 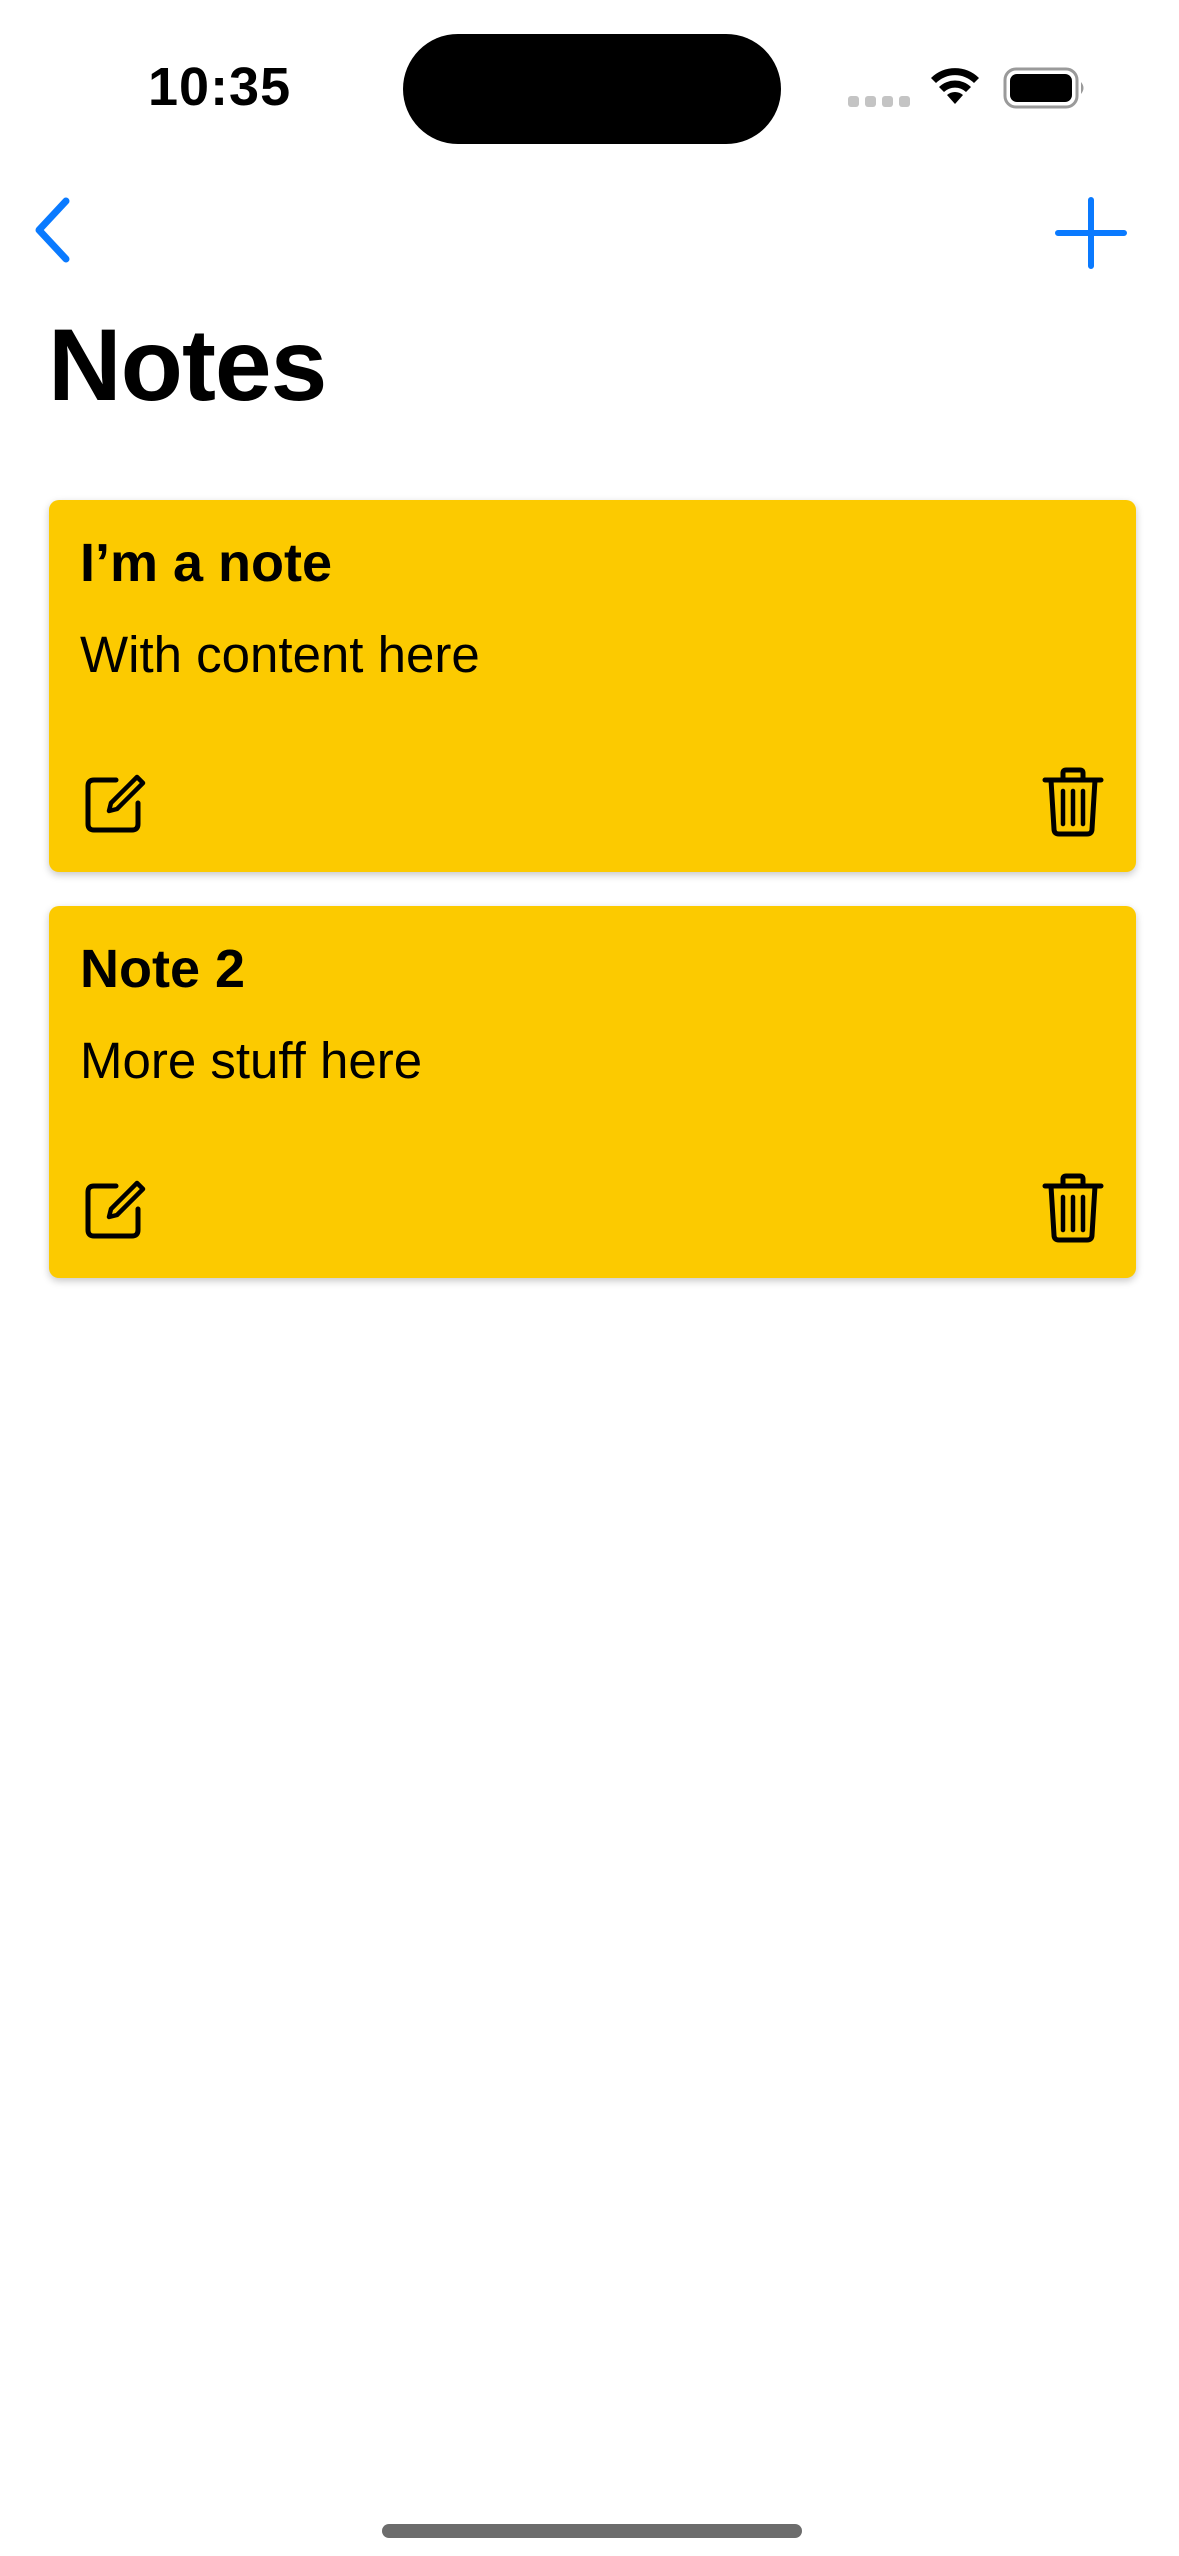 I want to click on wifi-icon, so click(x=955, y=86).